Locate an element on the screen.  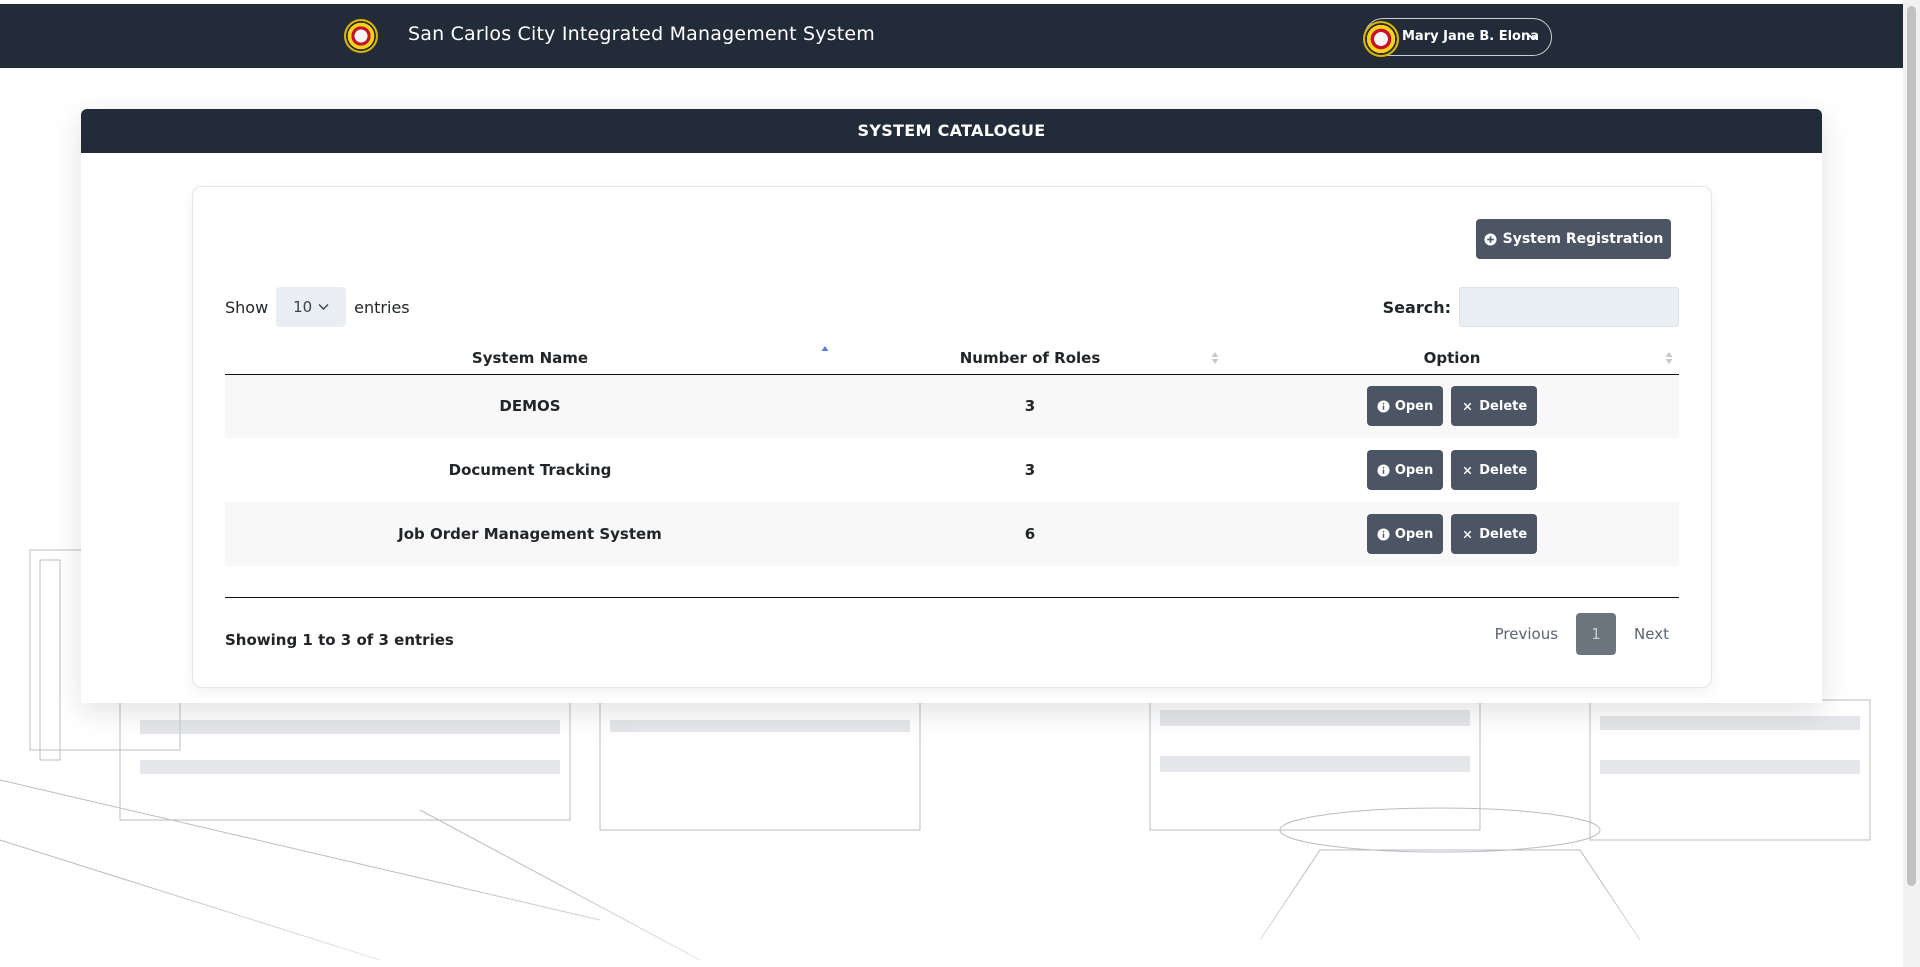
plus-circle-icon is located at coordinates (1490, 239).